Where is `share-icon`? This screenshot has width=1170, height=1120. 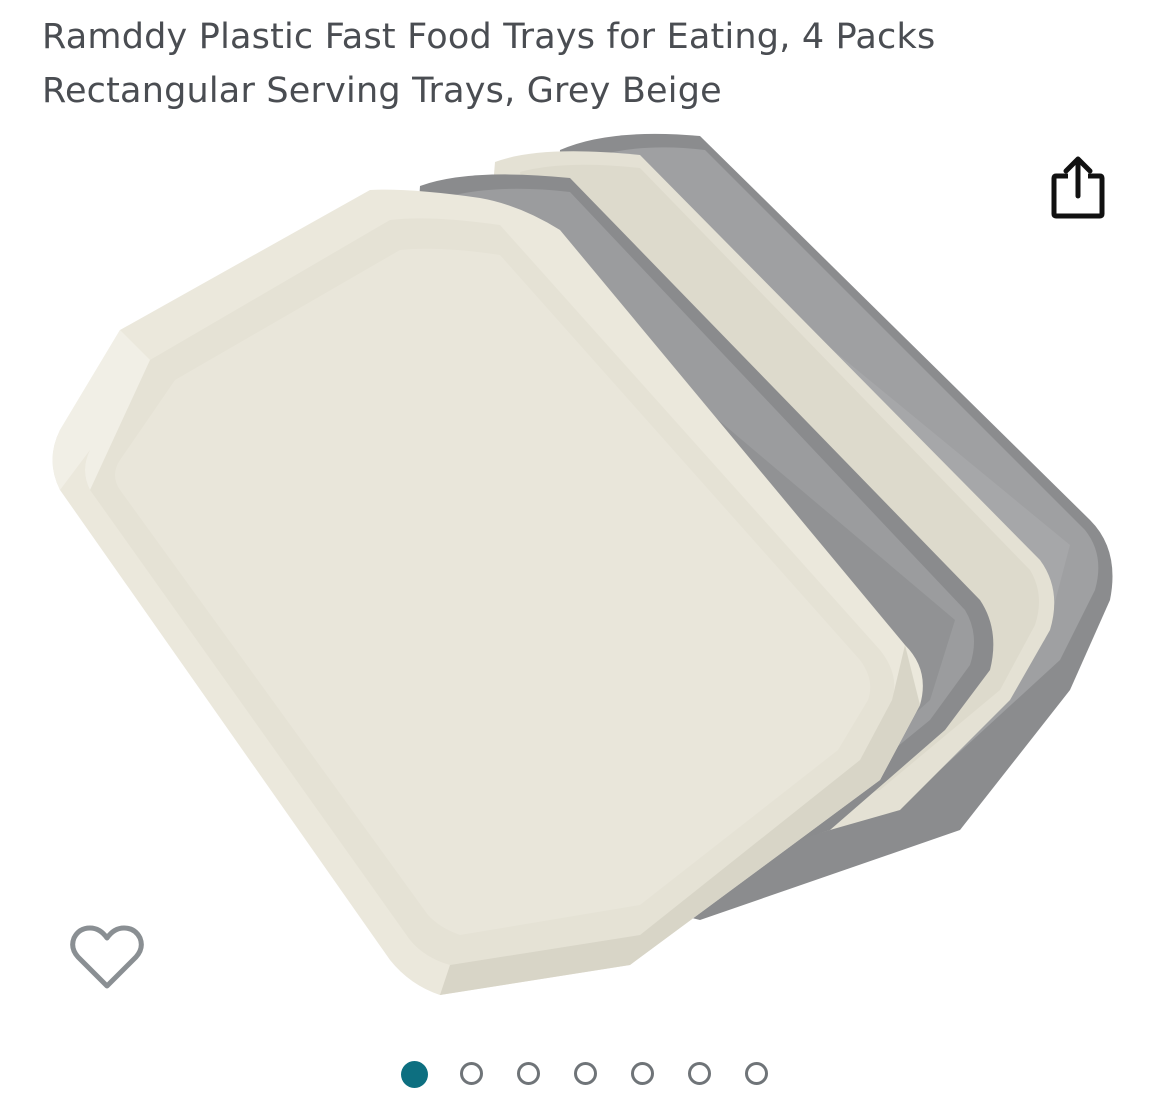 share-icon is located at coordinates (1078, 187).